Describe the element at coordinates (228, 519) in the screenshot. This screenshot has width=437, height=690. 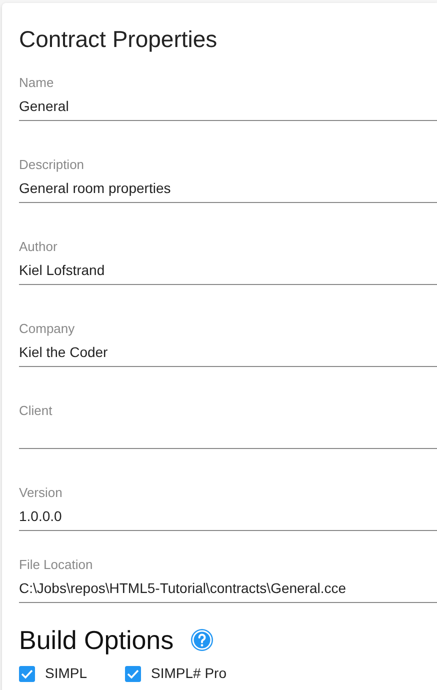
I see `text-field: 1.0.0.0` at that location.